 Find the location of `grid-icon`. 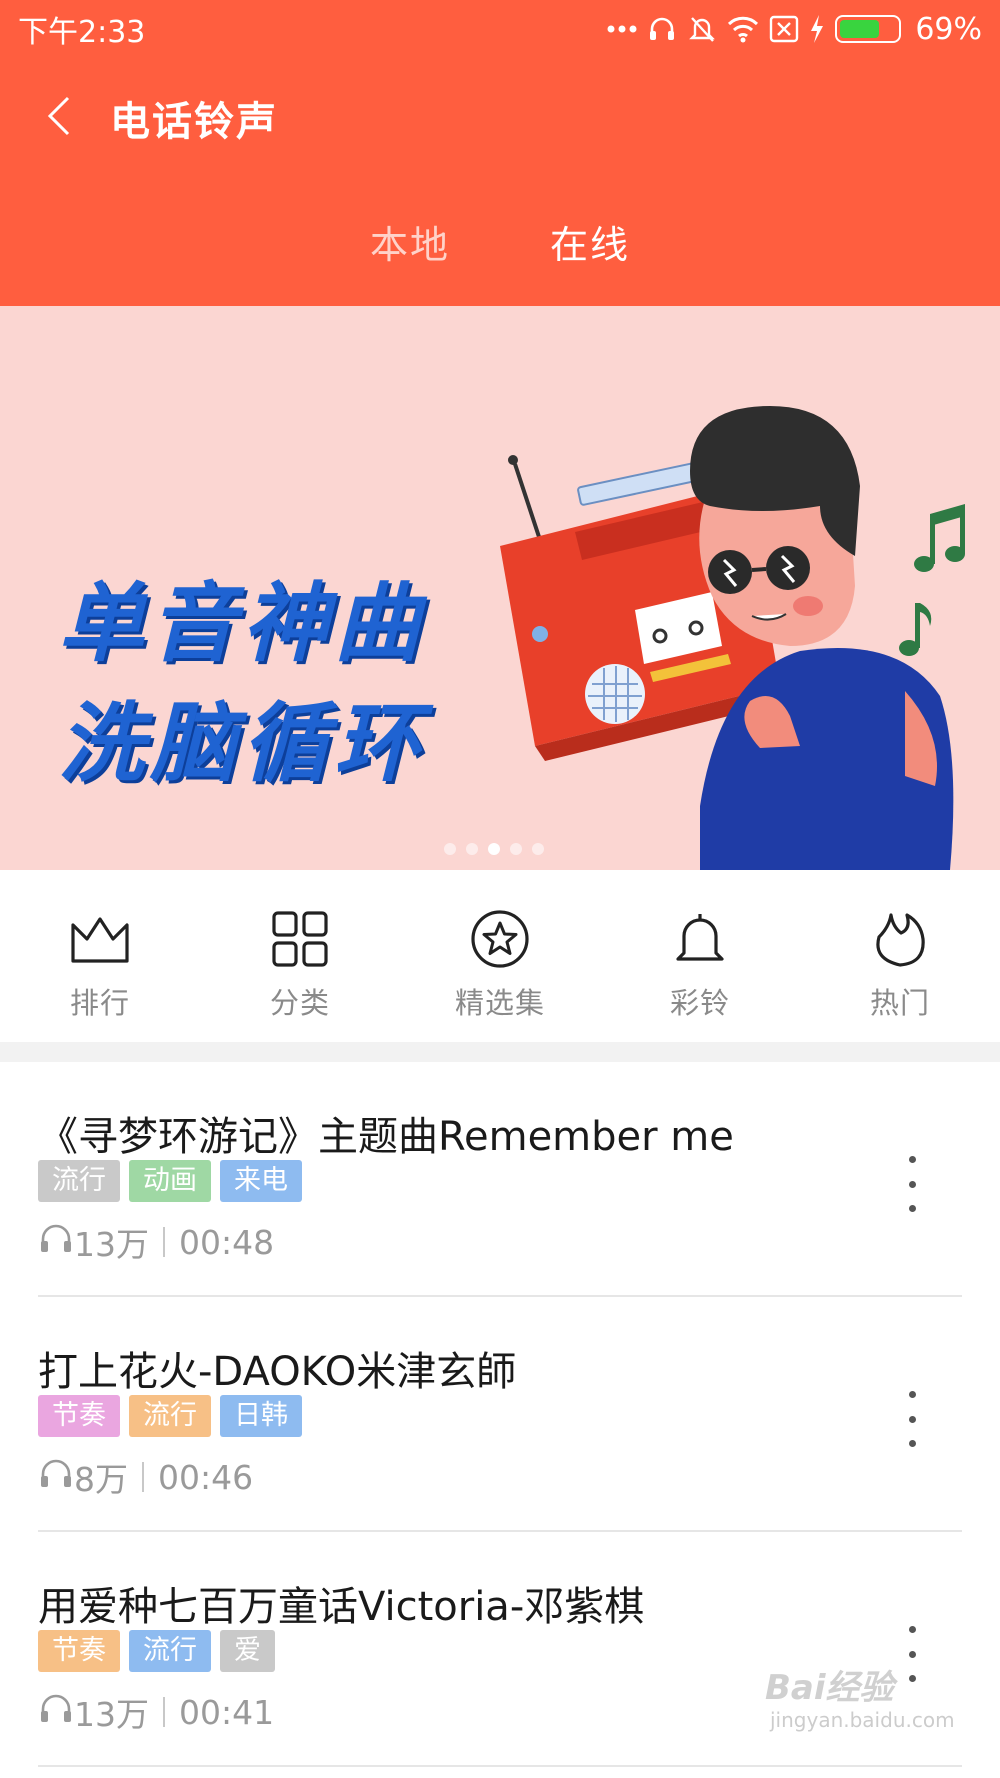

grid-icon is located at coordinates (300, 939).